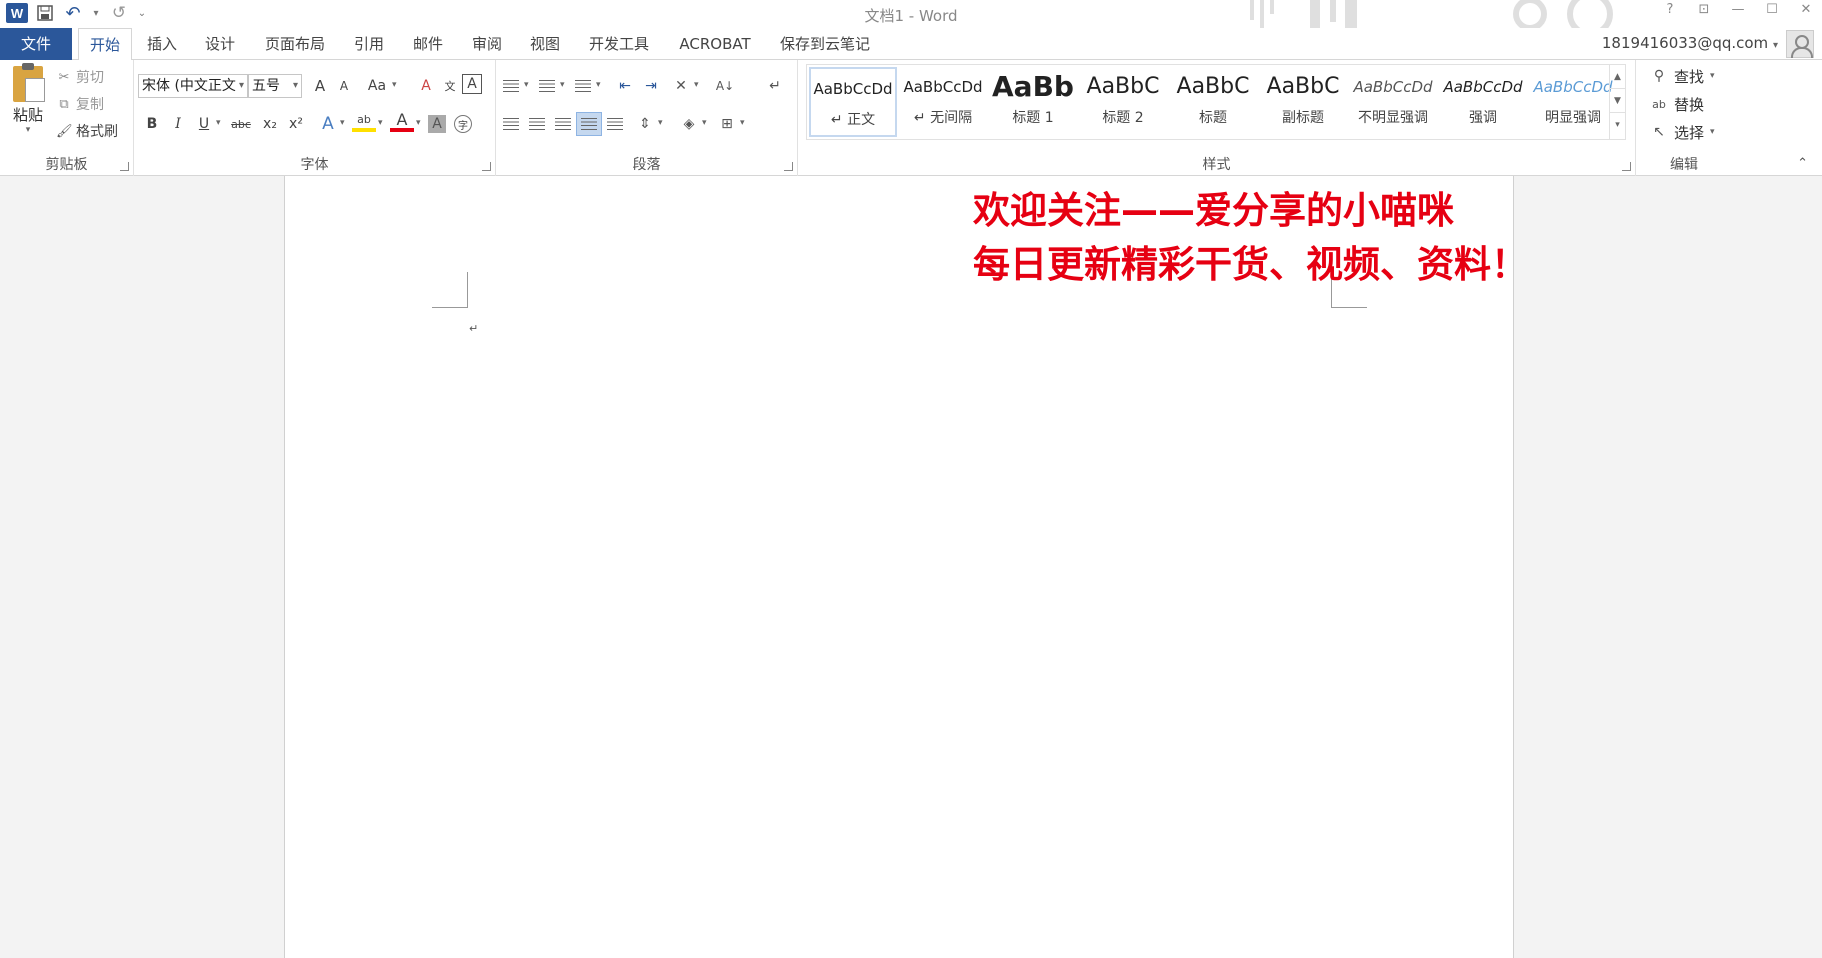  What do you see at coordinates (295, 44) in the screenshot?
I see `tab-page-layout: 页面布局` at bounding box center [295, 44].